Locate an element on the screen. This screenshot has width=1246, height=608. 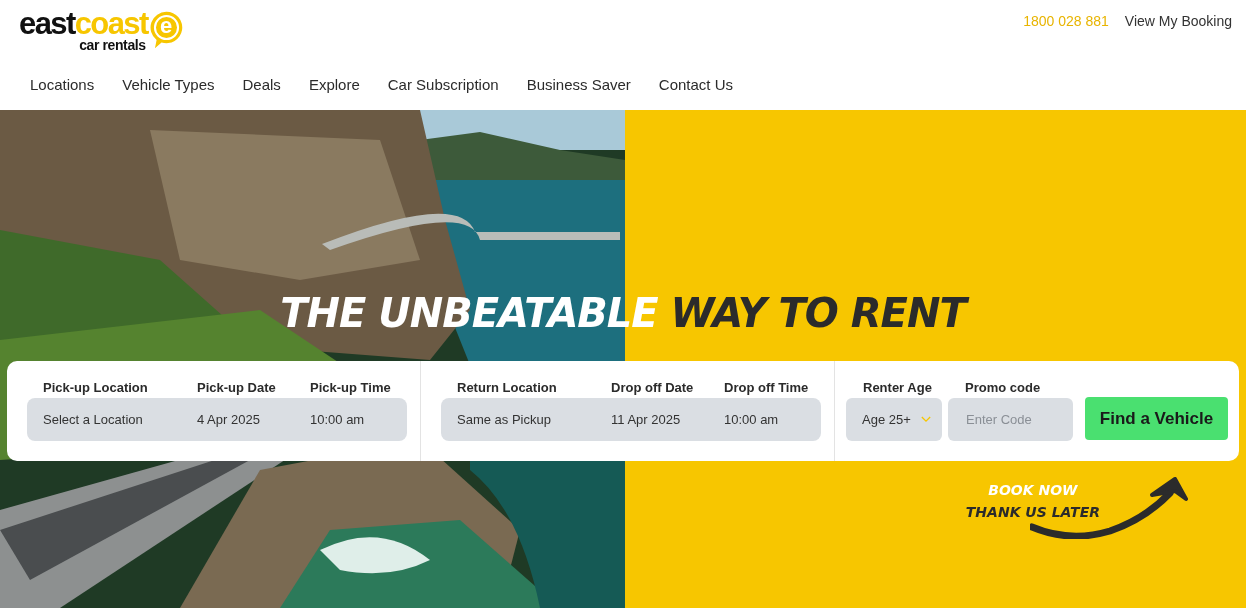
age-select: Age 25+ is located at coordinates (894, 419).